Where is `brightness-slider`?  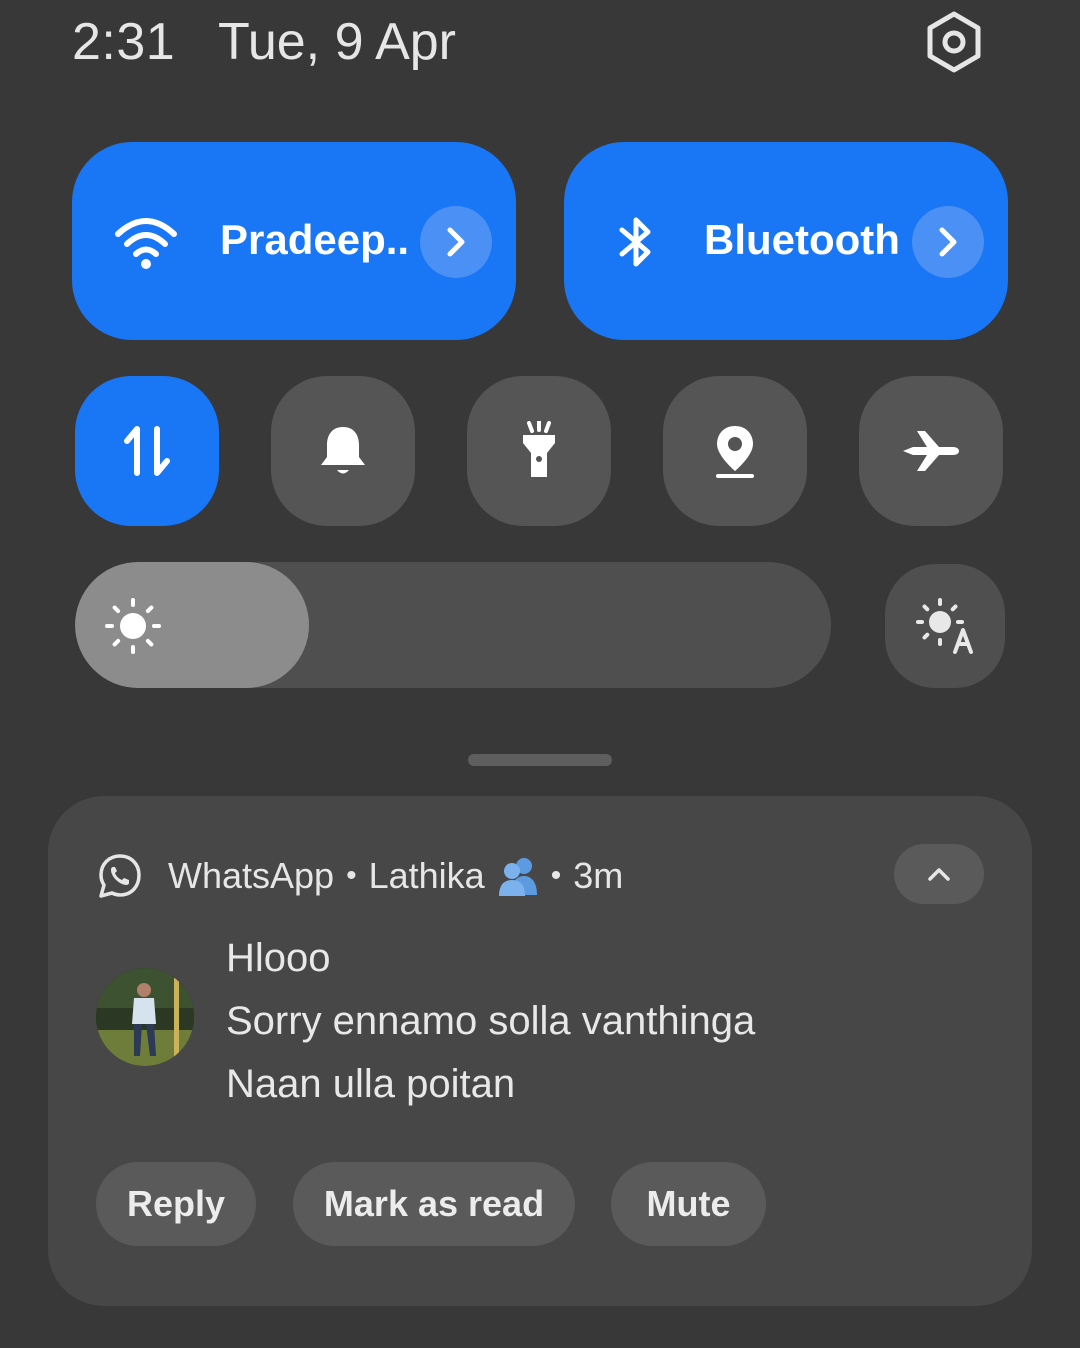
brightness-slider is located at coordinates (453, 625).